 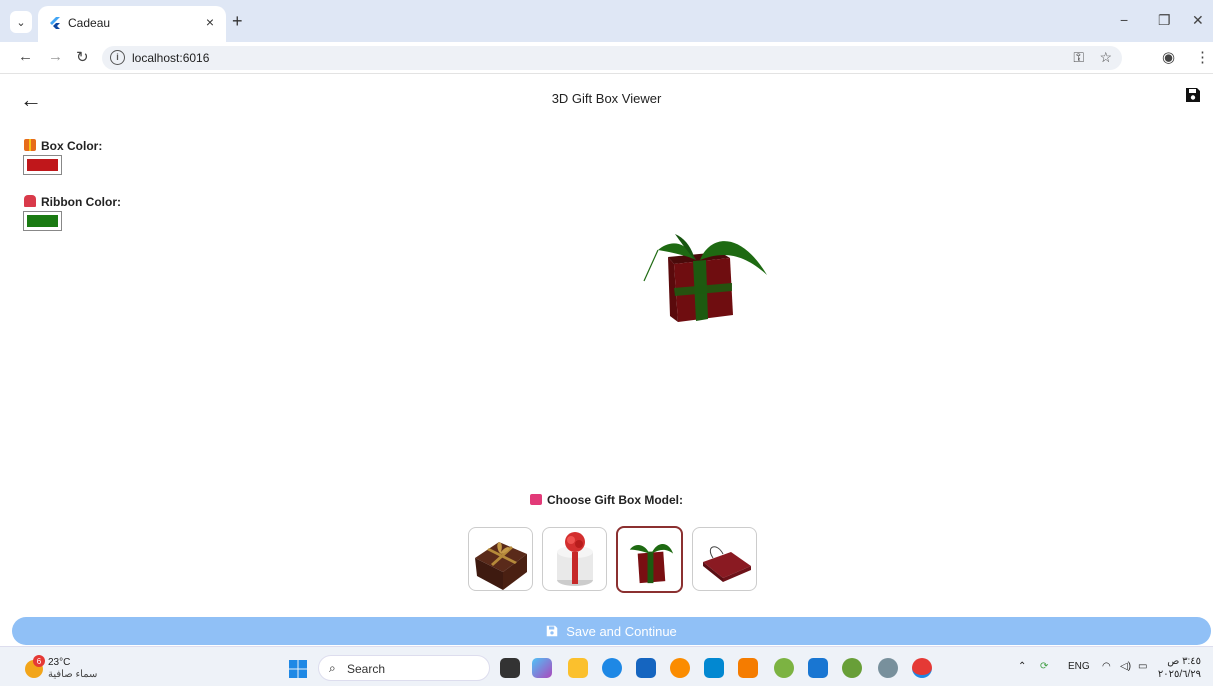 I want to click on gift-icon, so click(x=30, y=145).